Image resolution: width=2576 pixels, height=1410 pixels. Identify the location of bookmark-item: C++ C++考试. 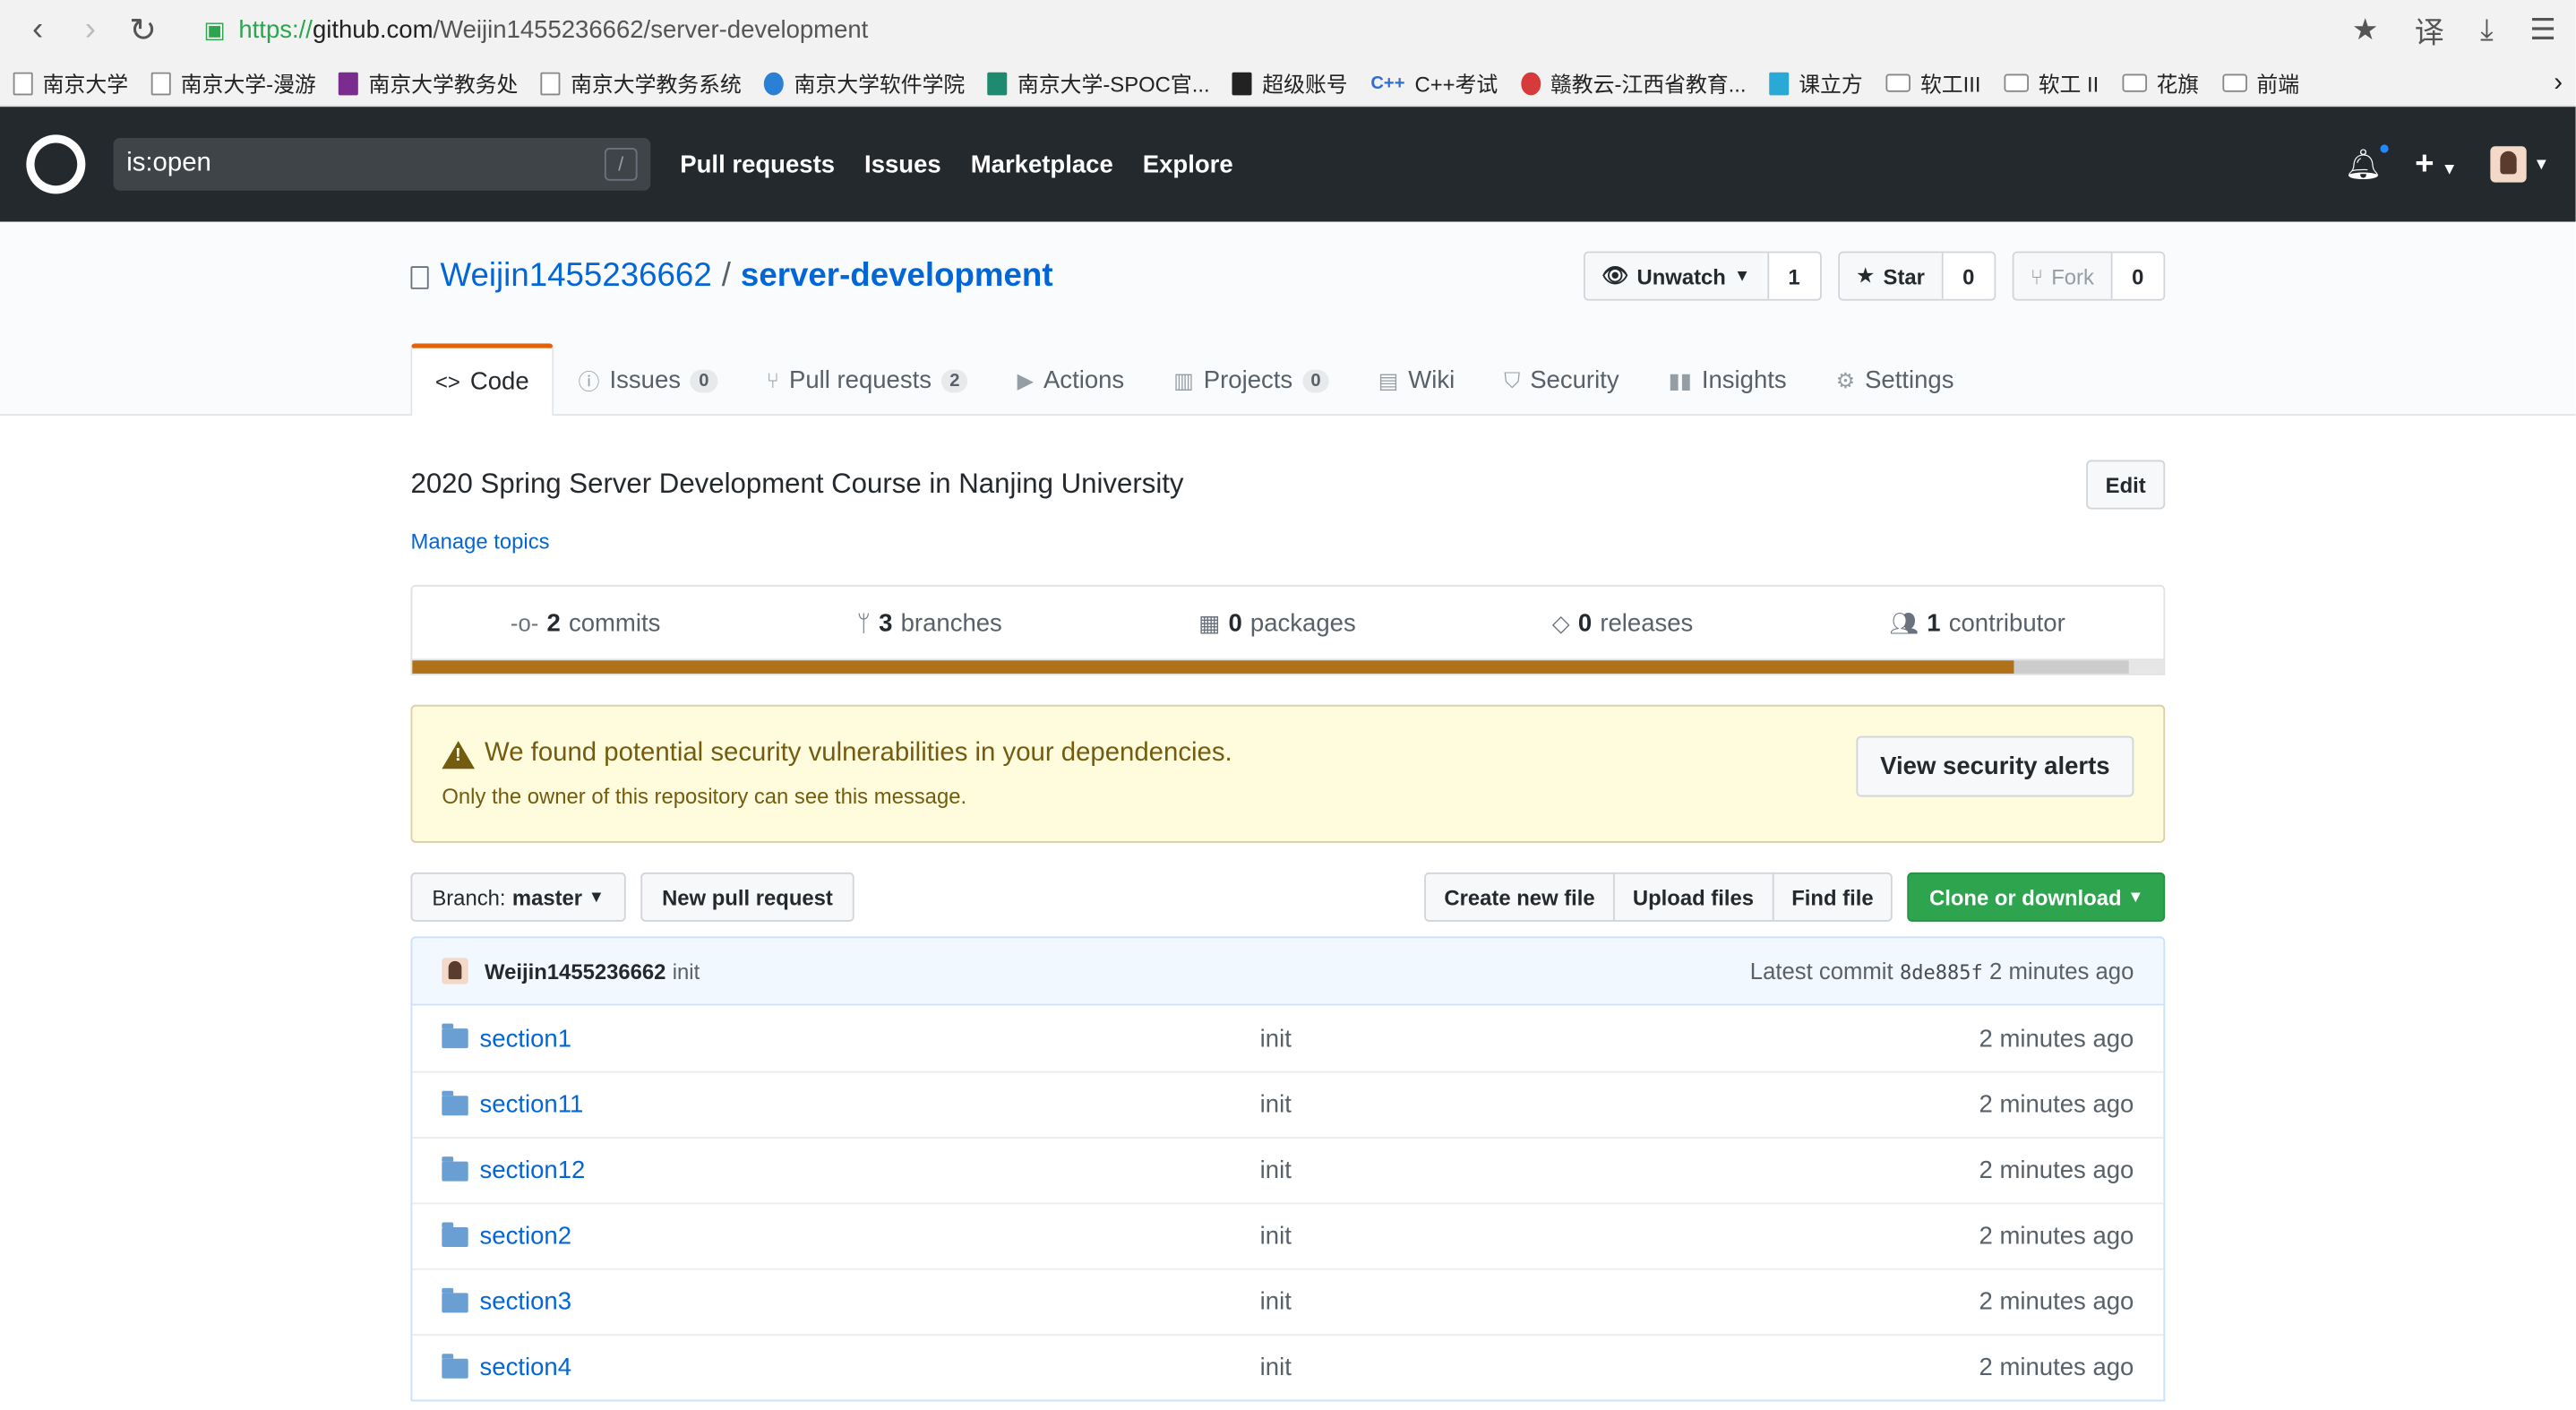
(1434, 83).